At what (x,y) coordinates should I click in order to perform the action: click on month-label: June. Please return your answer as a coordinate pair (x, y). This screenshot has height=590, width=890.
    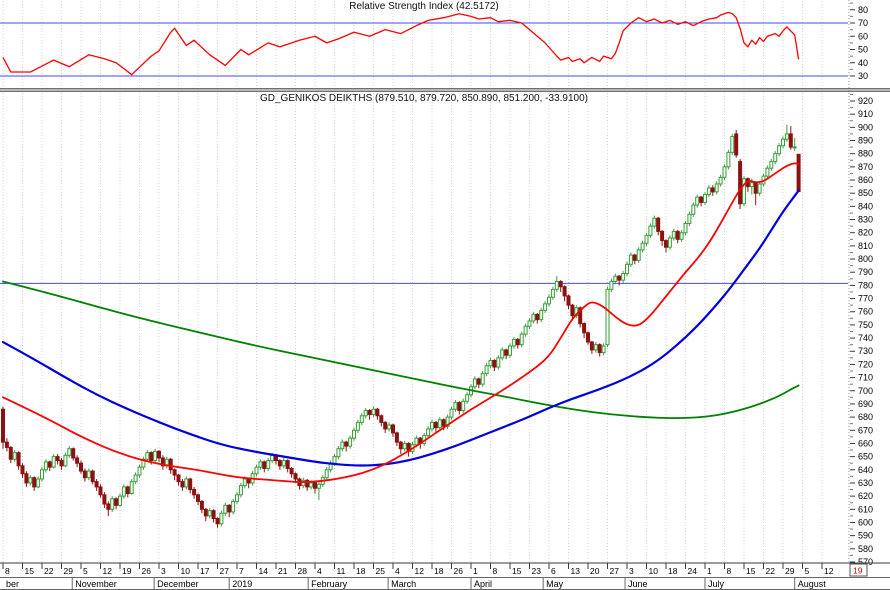
    Looking at the image, I should click on (638, 584).